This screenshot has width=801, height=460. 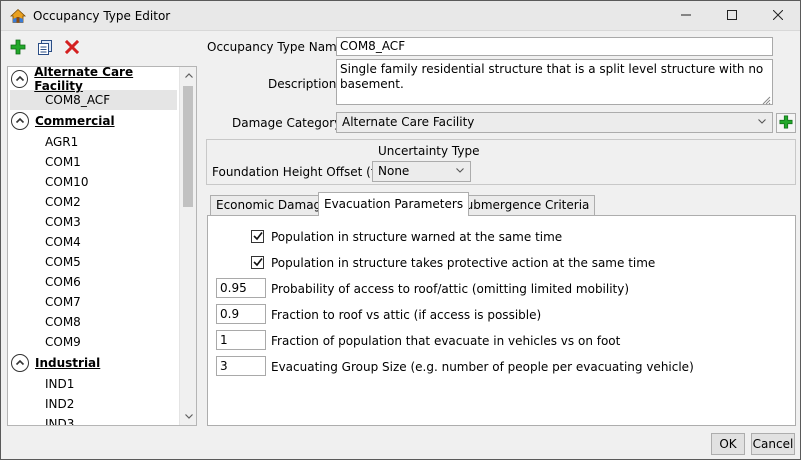 What do you see at coordinates (554, 46) in the screenshot?
I see `occupancy-name-input: COM8_ACF` at bounding box center [554, 46].